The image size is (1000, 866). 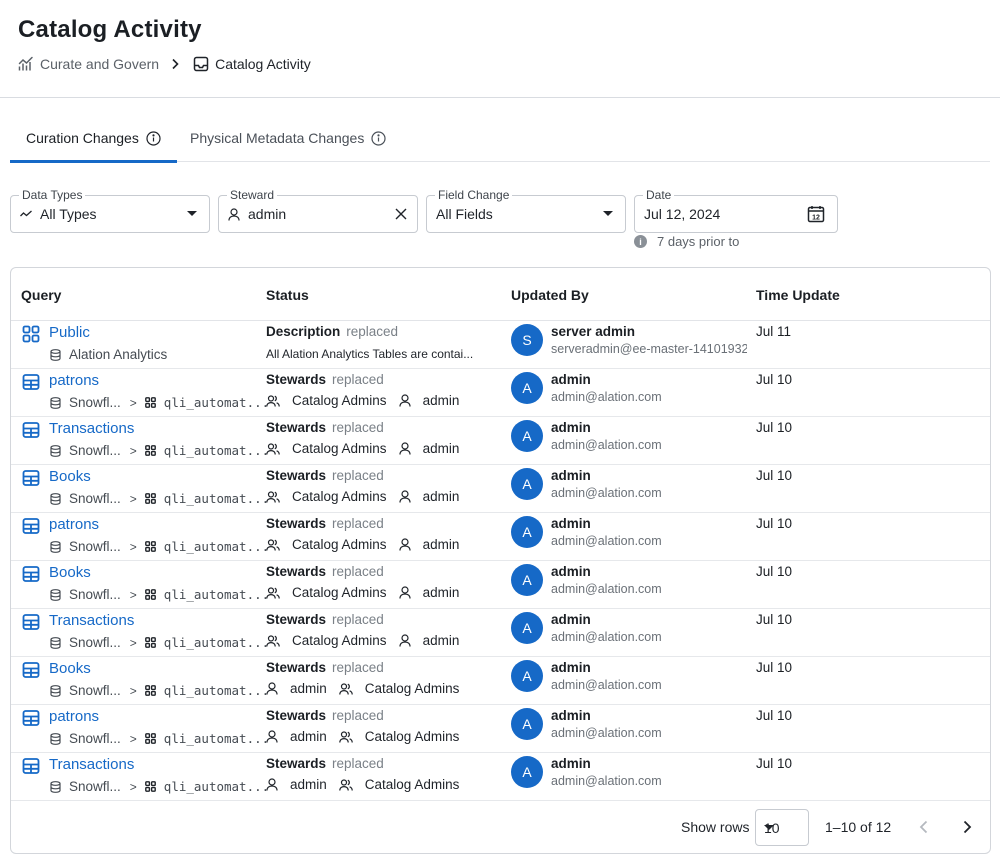 I want to click on clear-icon, so click(x=401, y=214).